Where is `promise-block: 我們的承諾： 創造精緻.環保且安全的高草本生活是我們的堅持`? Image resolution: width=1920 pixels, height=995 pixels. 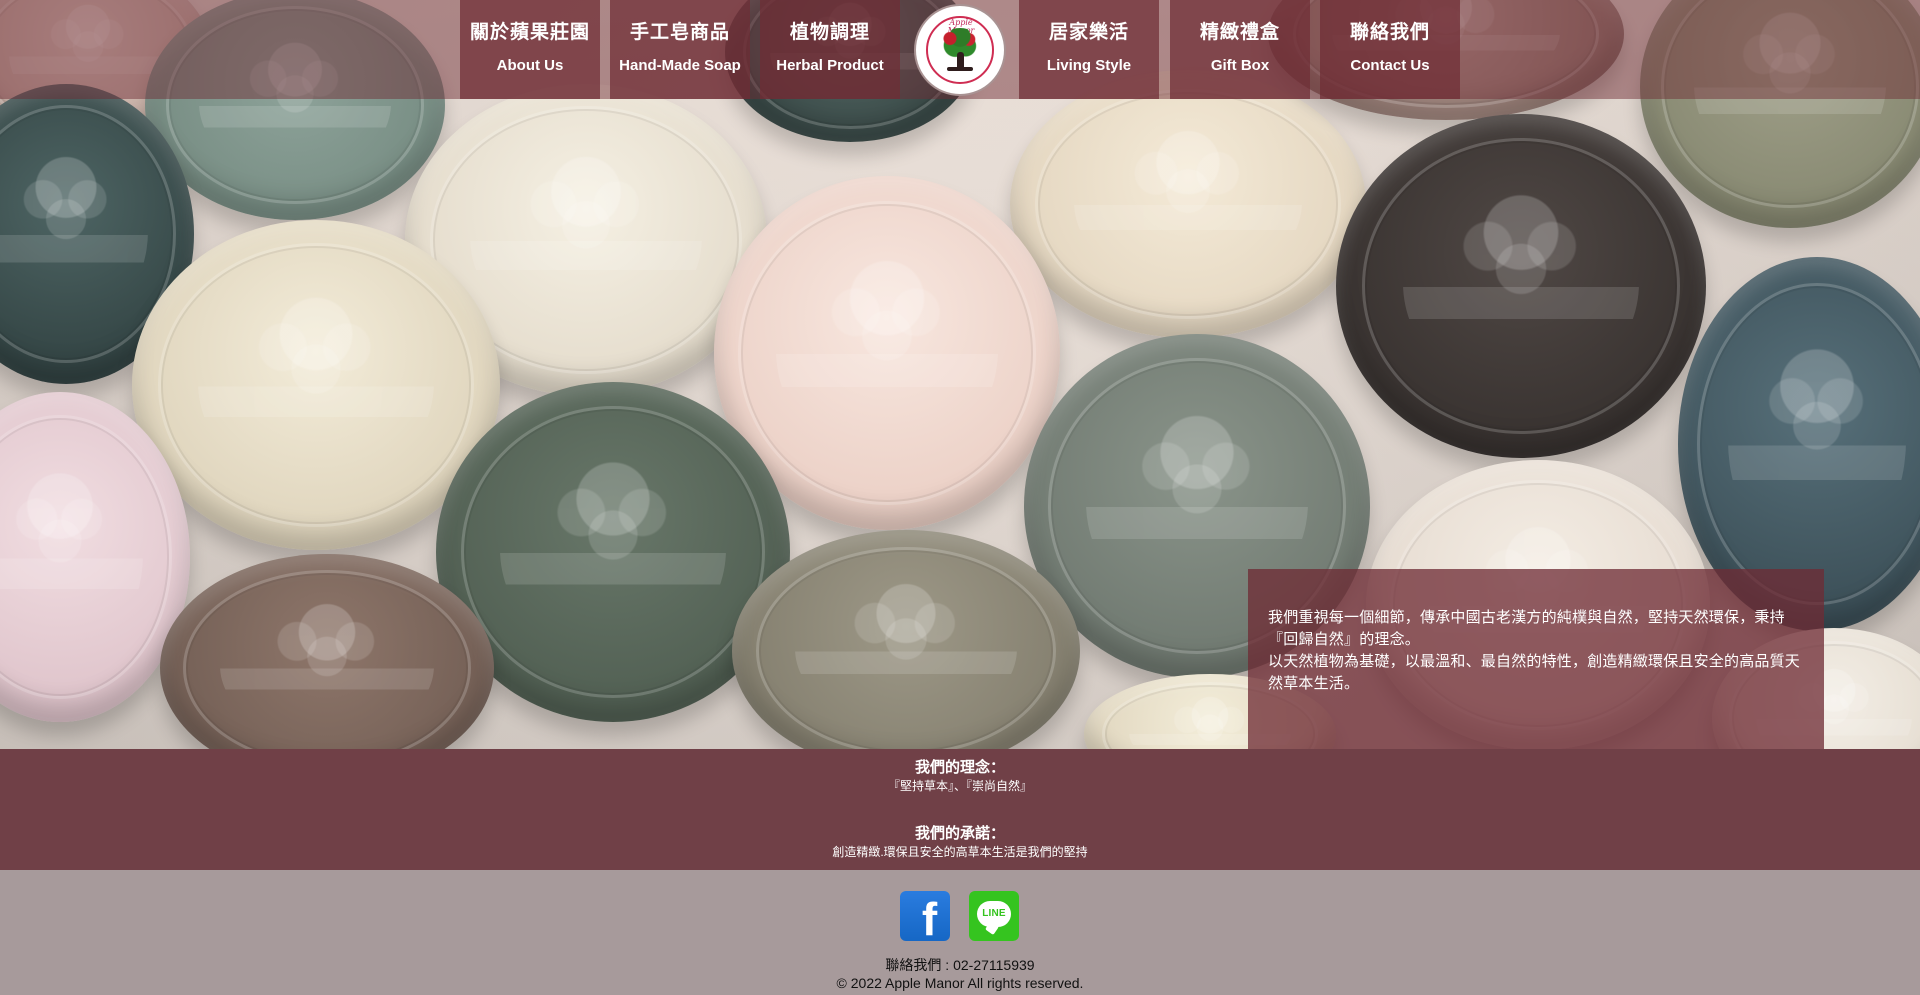 promise-block: 我們的承諾： 創造精緻.環保且安全的高草本生活是我們的堅持 is located at coordinates (960, 842).